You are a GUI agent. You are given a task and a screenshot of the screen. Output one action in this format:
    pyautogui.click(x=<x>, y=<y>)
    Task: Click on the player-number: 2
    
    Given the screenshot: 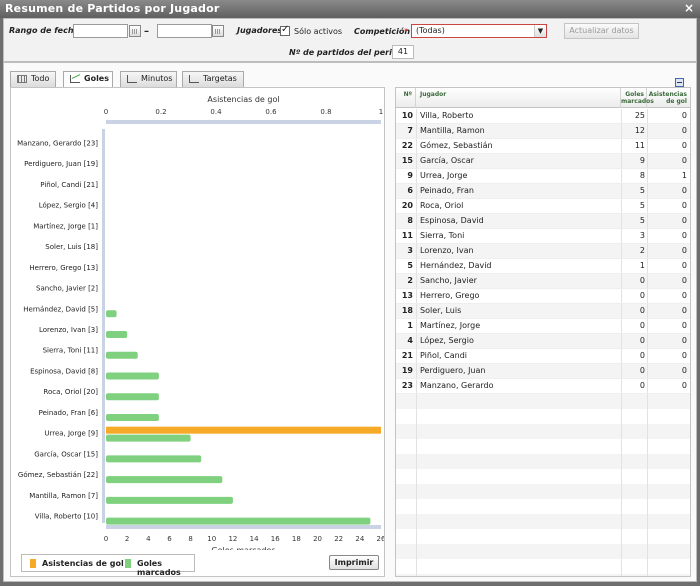 What is the action you would take?
    pyautogui.click(x=410, y=280)
    